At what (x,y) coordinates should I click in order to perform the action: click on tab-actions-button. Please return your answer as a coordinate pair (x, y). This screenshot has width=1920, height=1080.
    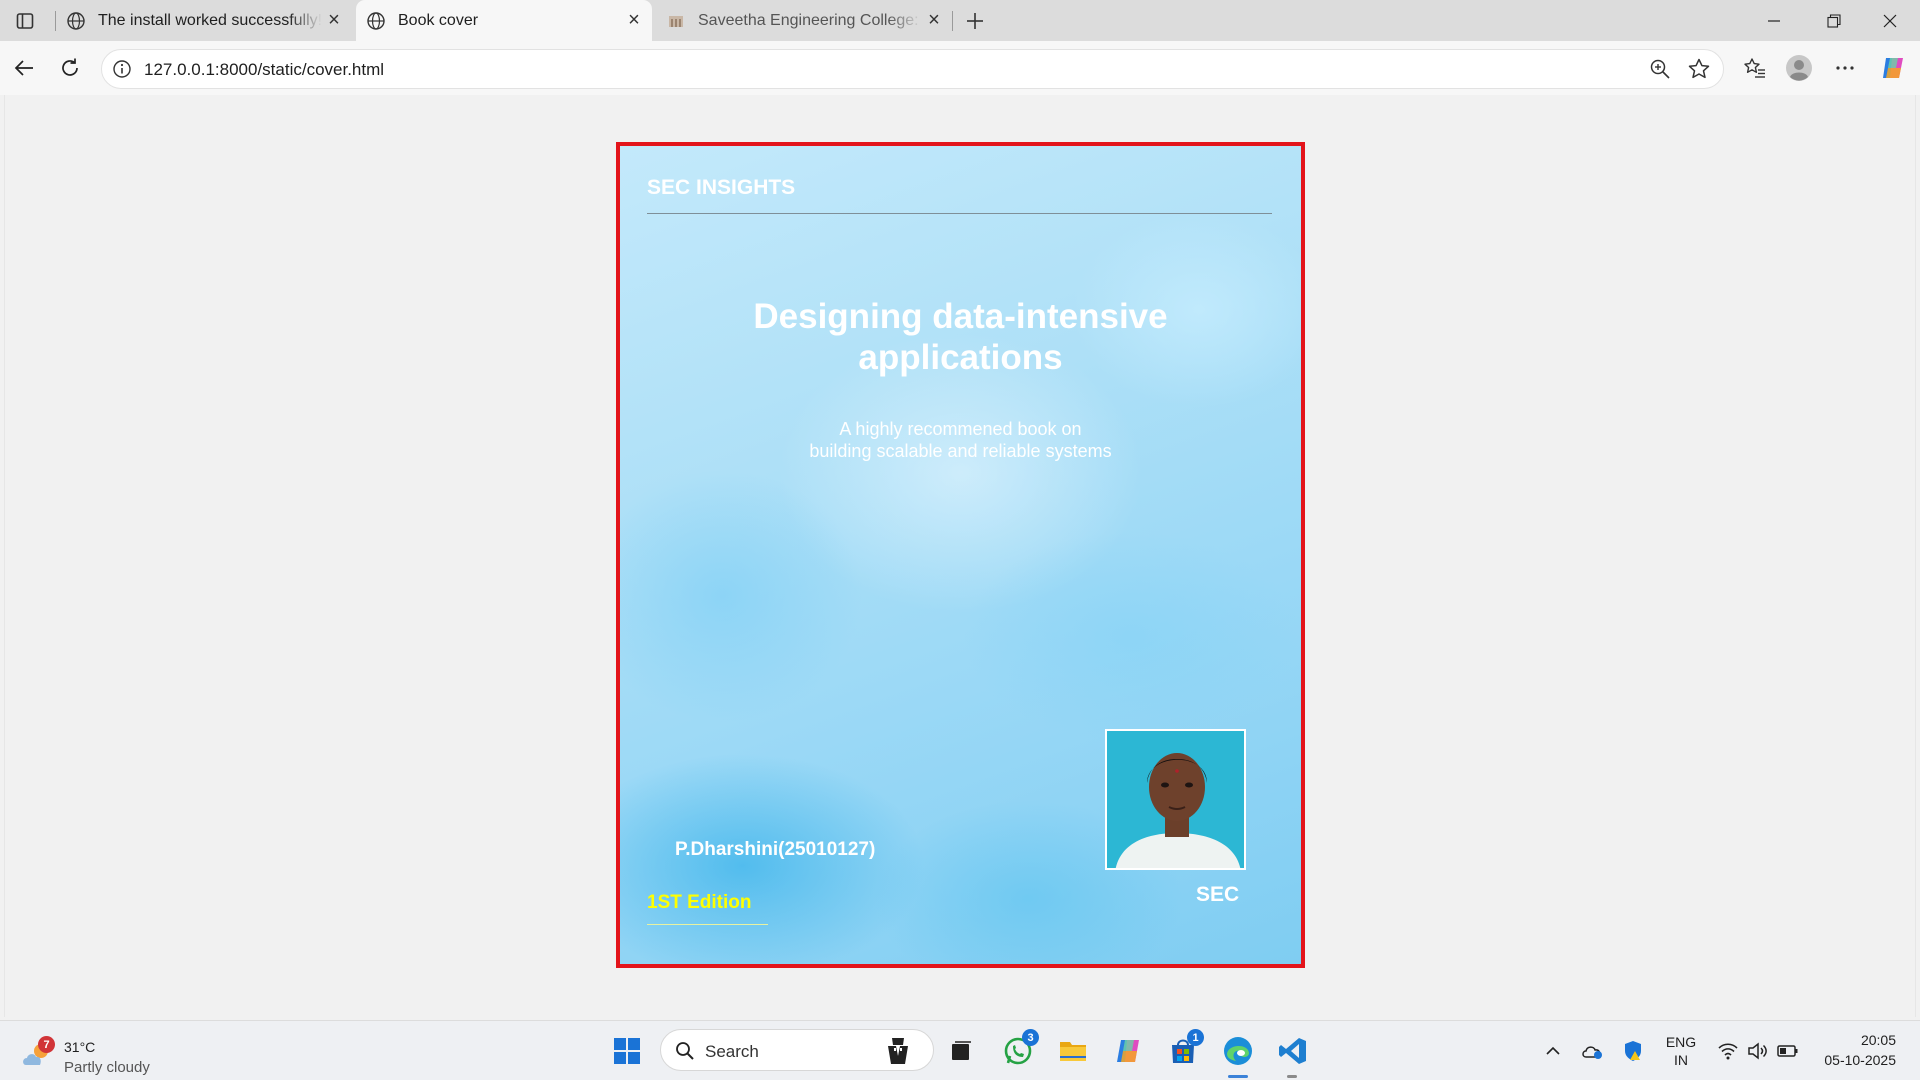
    Looking at the image, I should click on (25, 21).